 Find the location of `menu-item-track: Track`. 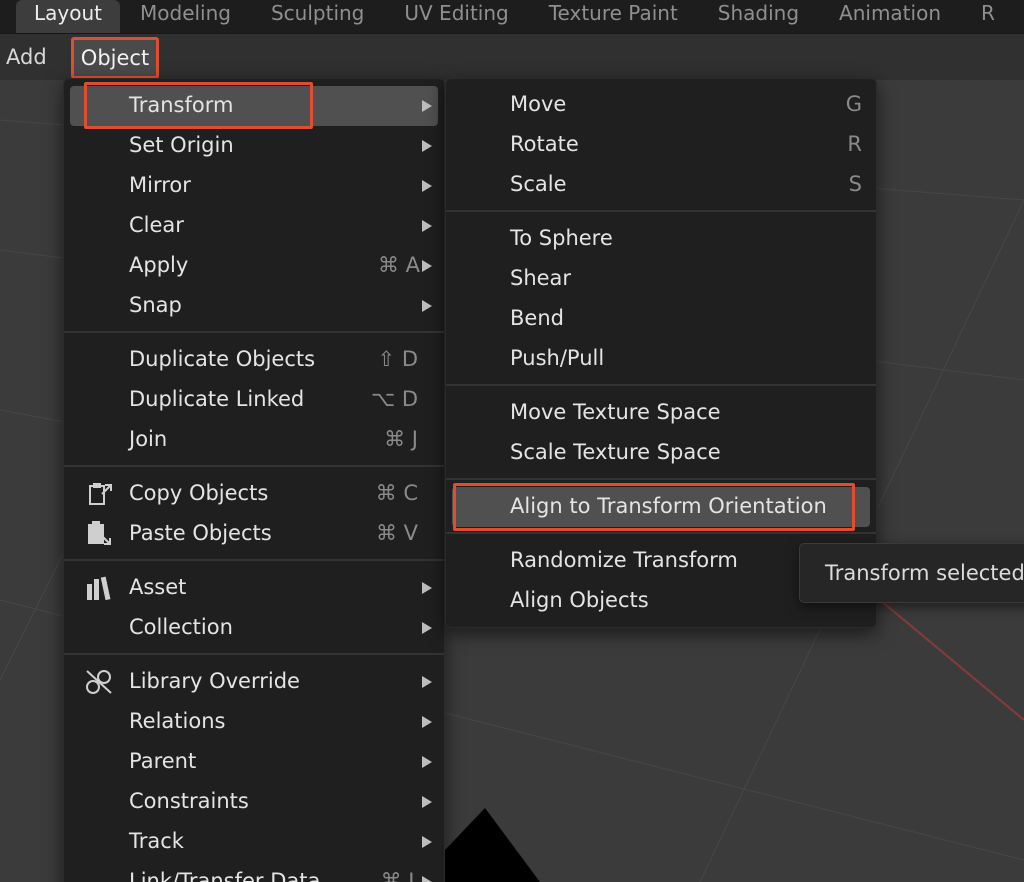

menu-item-track: Track is located at coordinates (254, 842).